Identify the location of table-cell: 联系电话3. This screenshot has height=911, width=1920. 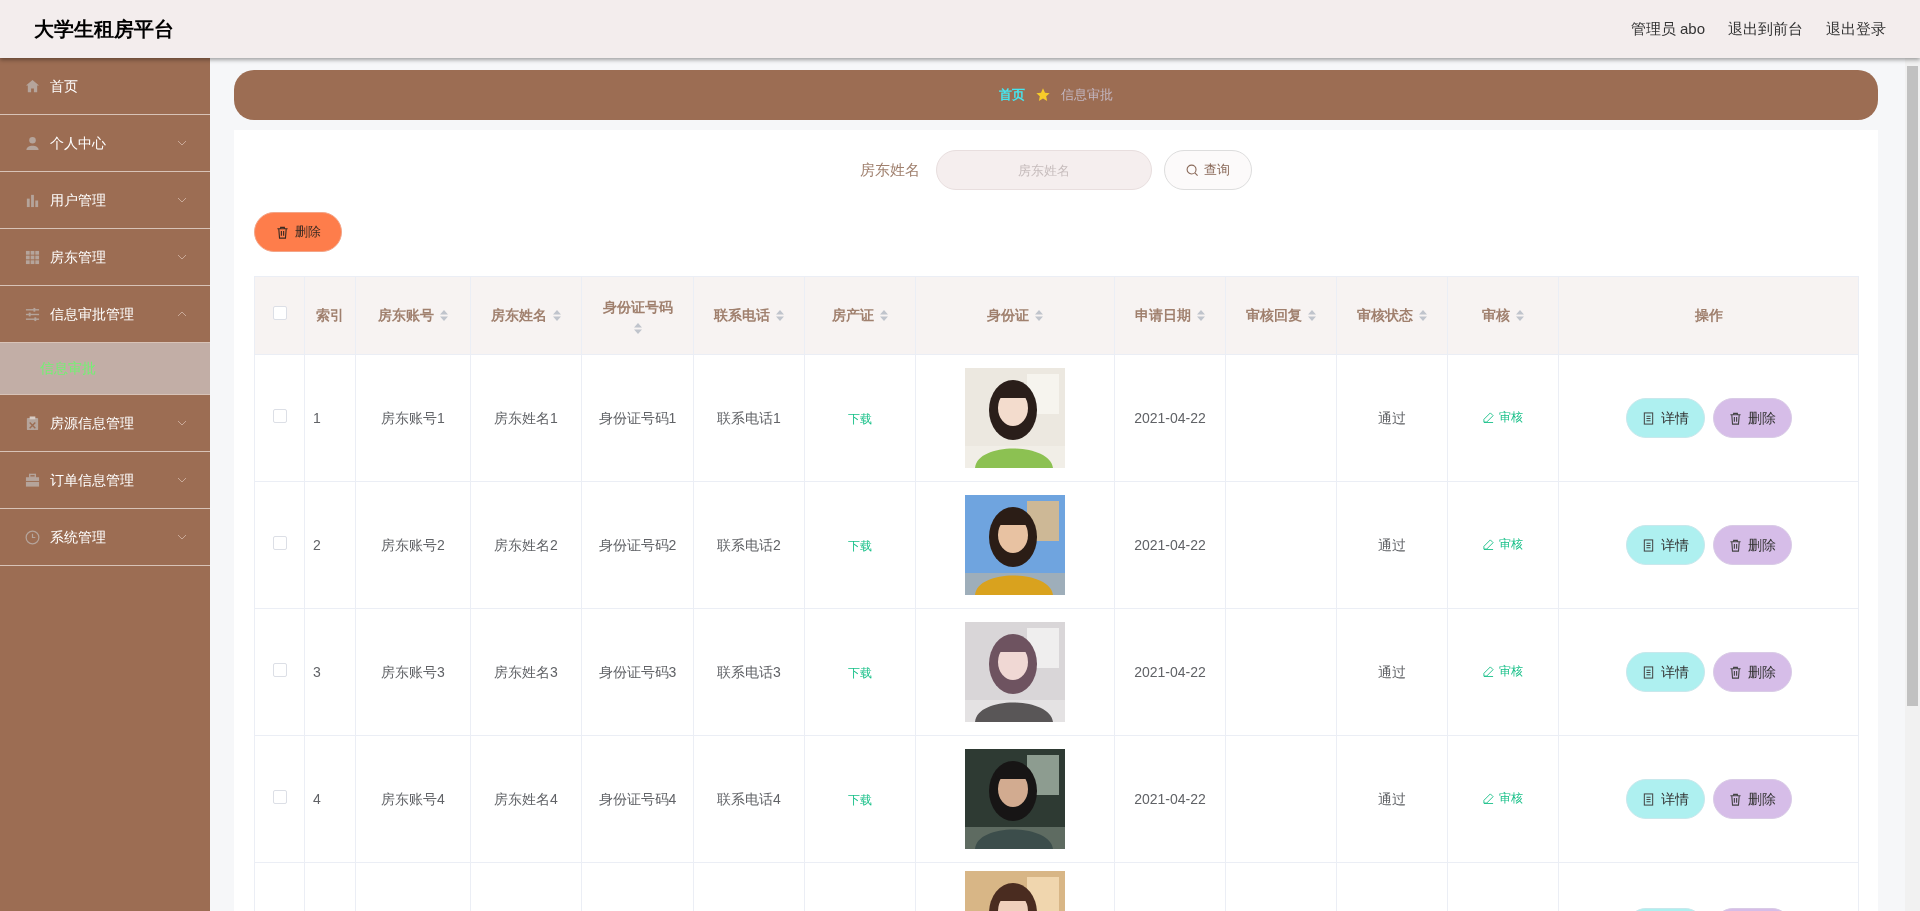
(749, 671).